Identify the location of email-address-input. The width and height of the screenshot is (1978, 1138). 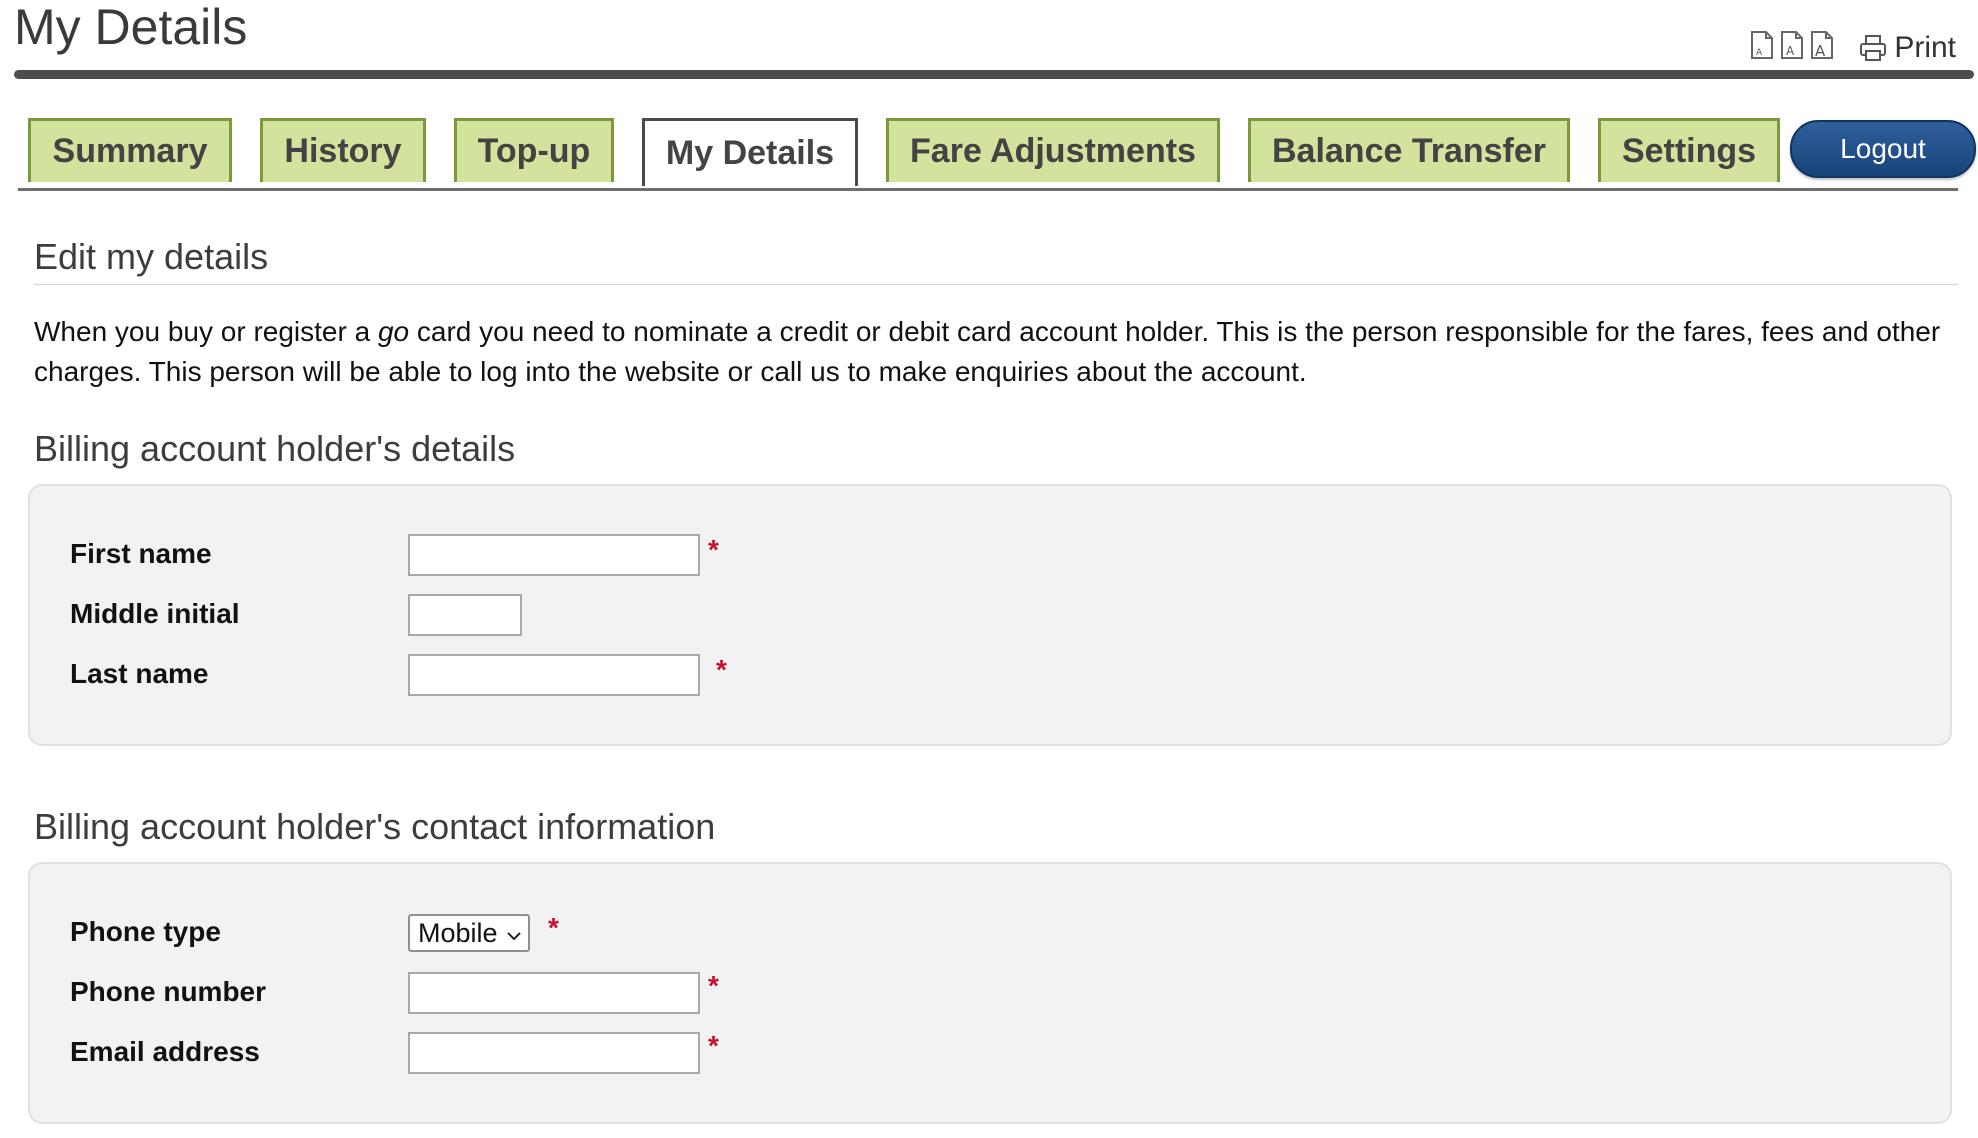
(554, 1053).